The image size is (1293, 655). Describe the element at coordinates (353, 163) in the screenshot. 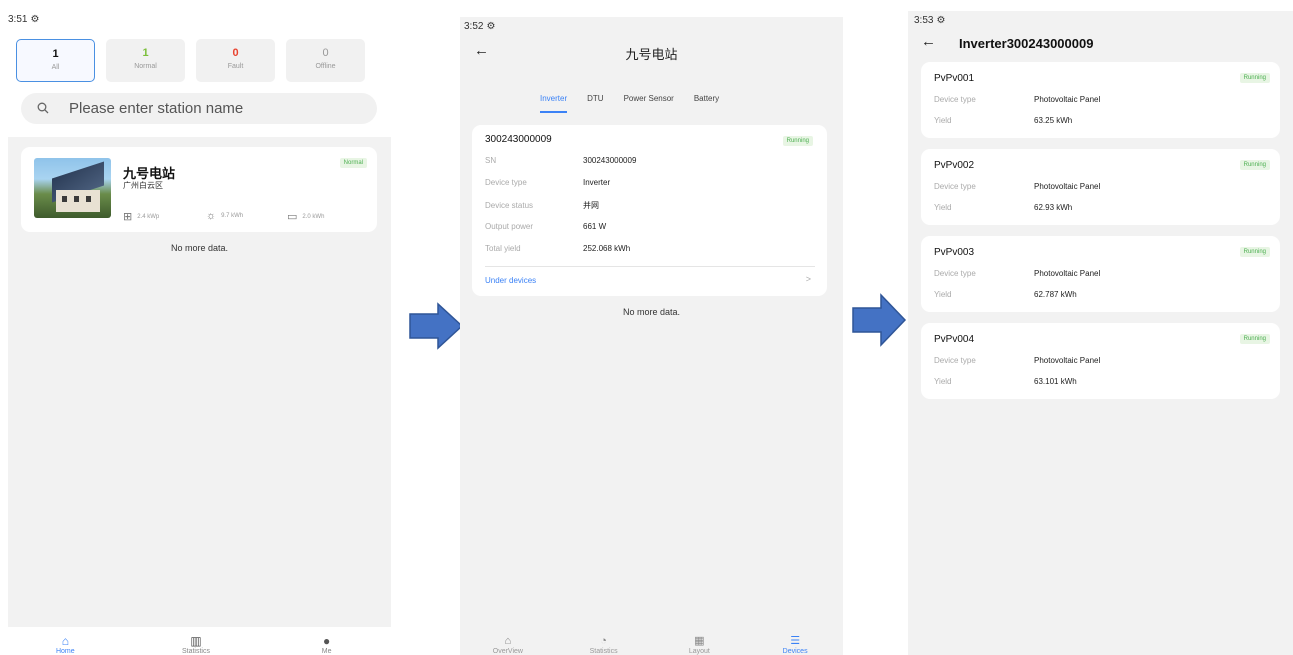

I see `status-badge: Normal` at that location.